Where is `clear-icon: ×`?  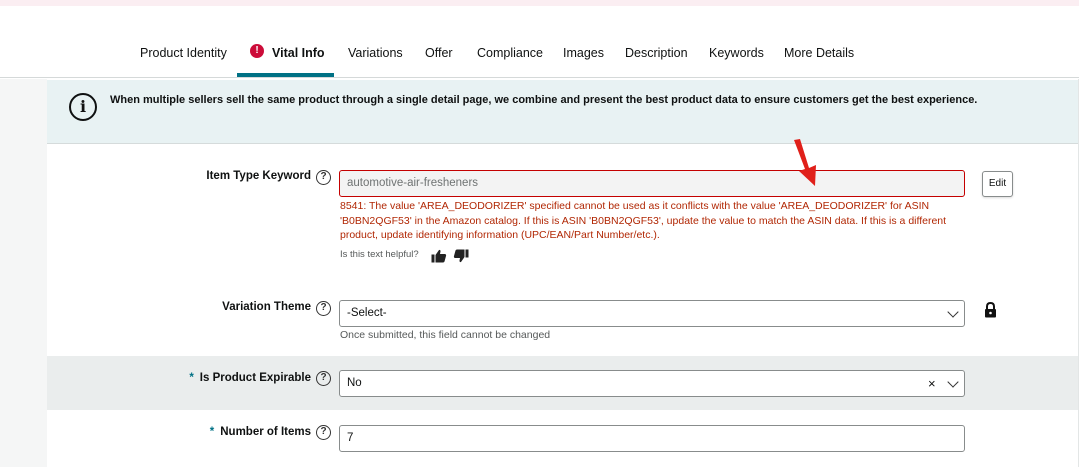 clear-icon: × is located at coordinates (932, 383).